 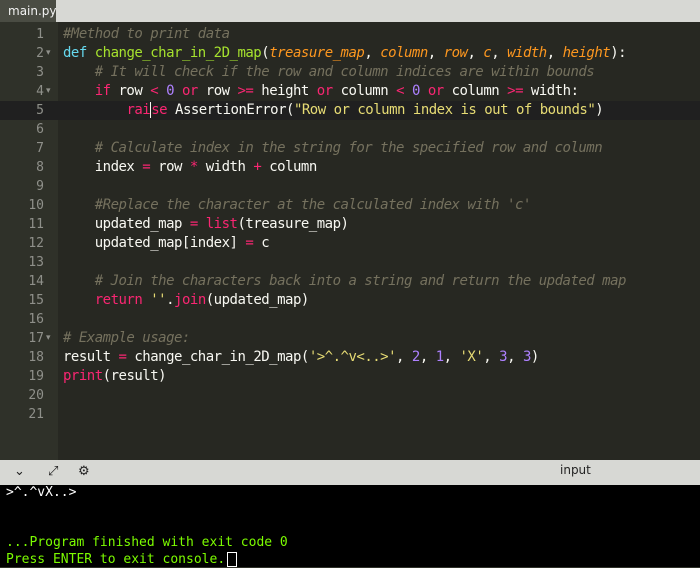 What do you see at coordinates (575, 470) in the screenshot?
I see `input-tab-label: input` at bounding box center [575, 470].